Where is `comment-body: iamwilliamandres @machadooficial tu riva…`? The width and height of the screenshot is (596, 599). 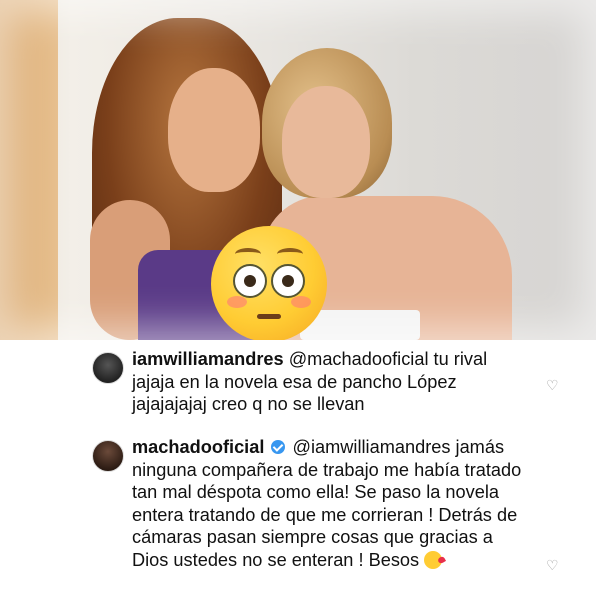 comment-body: iamwilliamandres @machadooficial tu riva… is located at coordinates (332, 382).